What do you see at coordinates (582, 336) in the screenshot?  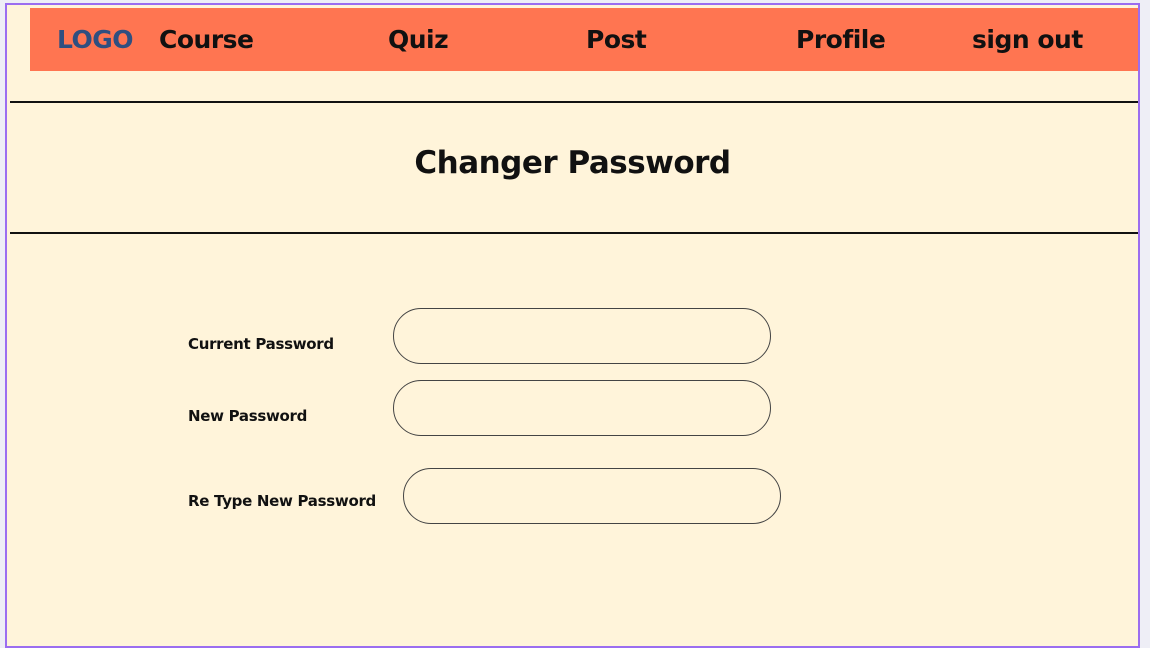 I see `current-password-input` at bounding box center [582, 336].